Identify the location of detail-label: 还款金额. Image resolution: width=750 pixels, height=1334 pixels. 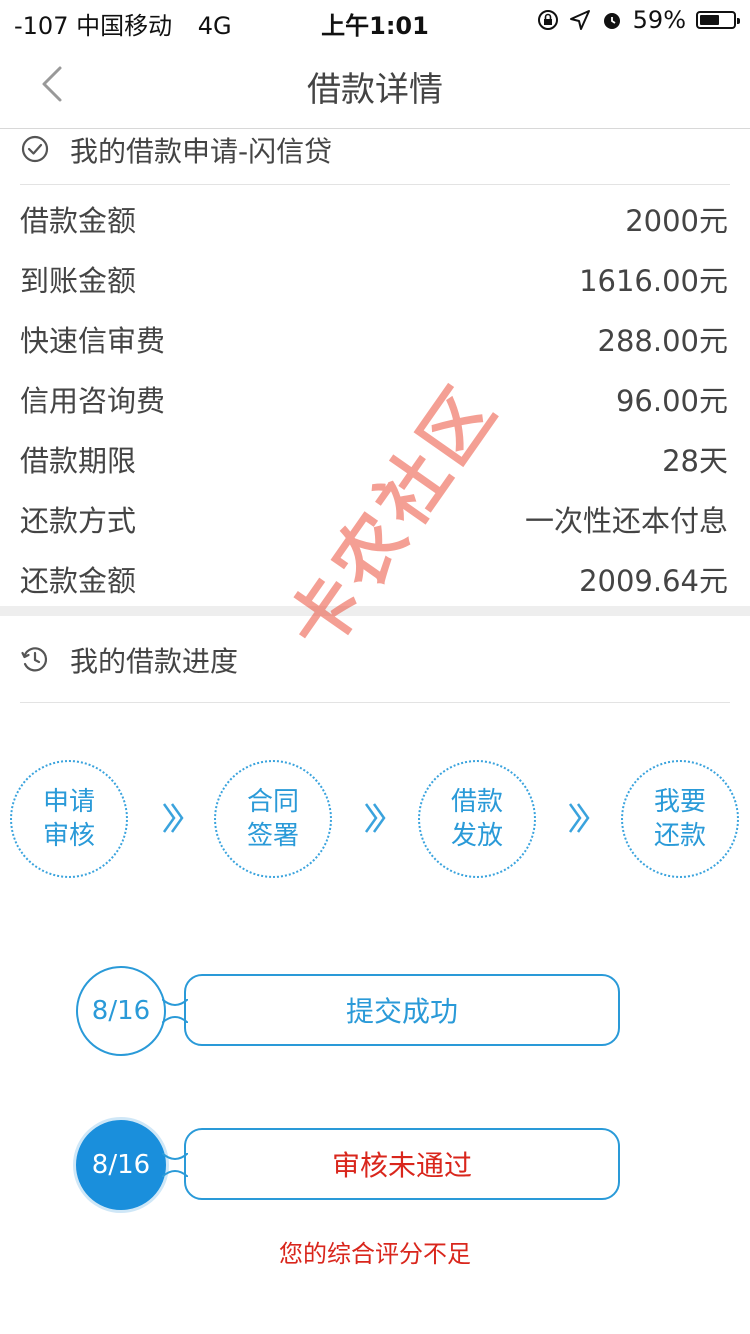
(78, 581).